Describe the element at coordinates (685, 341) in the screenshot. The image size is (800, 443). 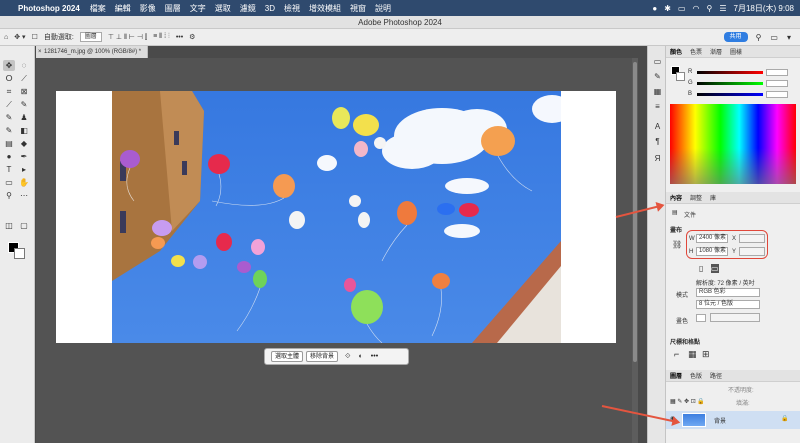
I see `guides-section-title: 尺標和格點` at that location.